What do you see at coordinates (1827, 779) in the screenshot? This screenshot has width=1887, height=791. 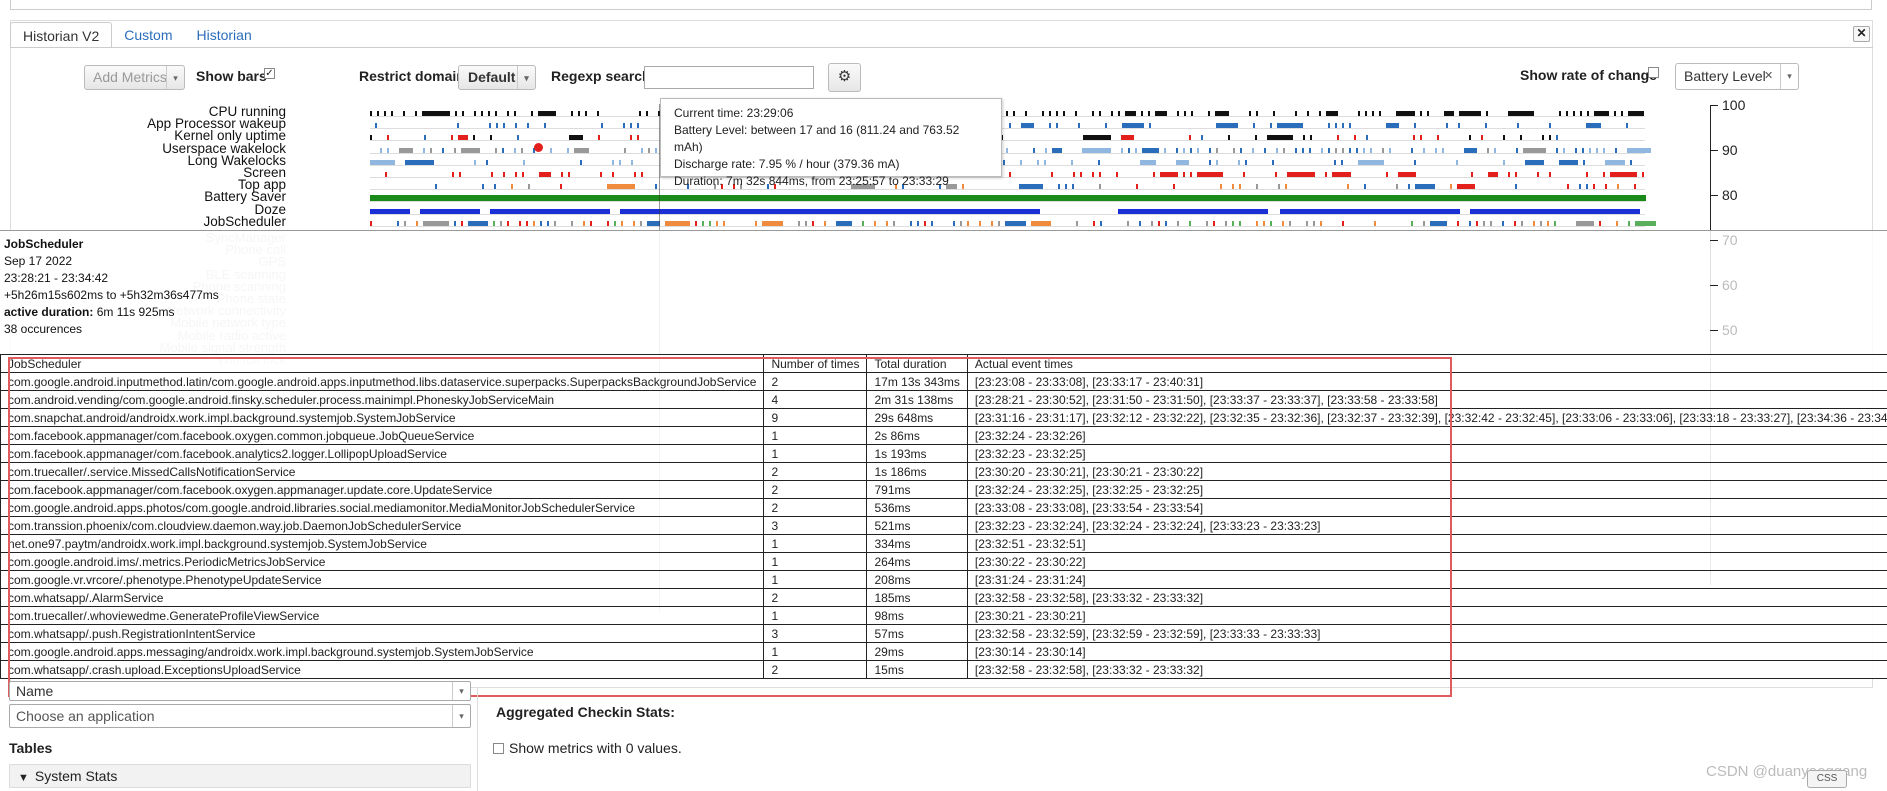 I see `corner-button: CSS` at bounding box center [1827, 779].